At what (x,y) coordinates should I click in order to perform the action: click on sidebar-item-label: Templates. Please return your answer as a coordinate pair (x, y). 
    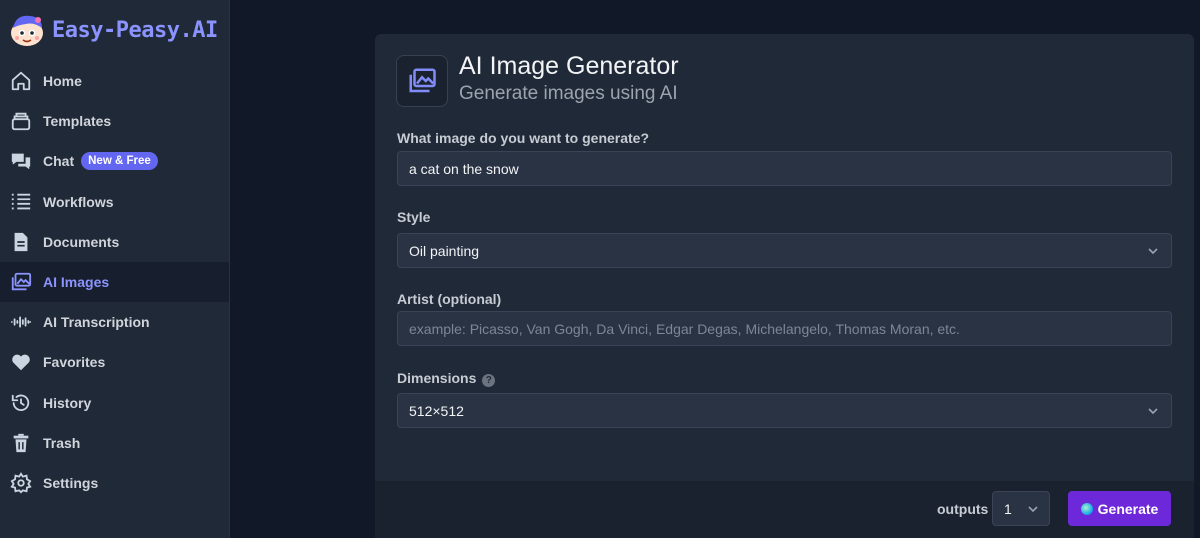
    Looking at the image, I should click on (77, 121).